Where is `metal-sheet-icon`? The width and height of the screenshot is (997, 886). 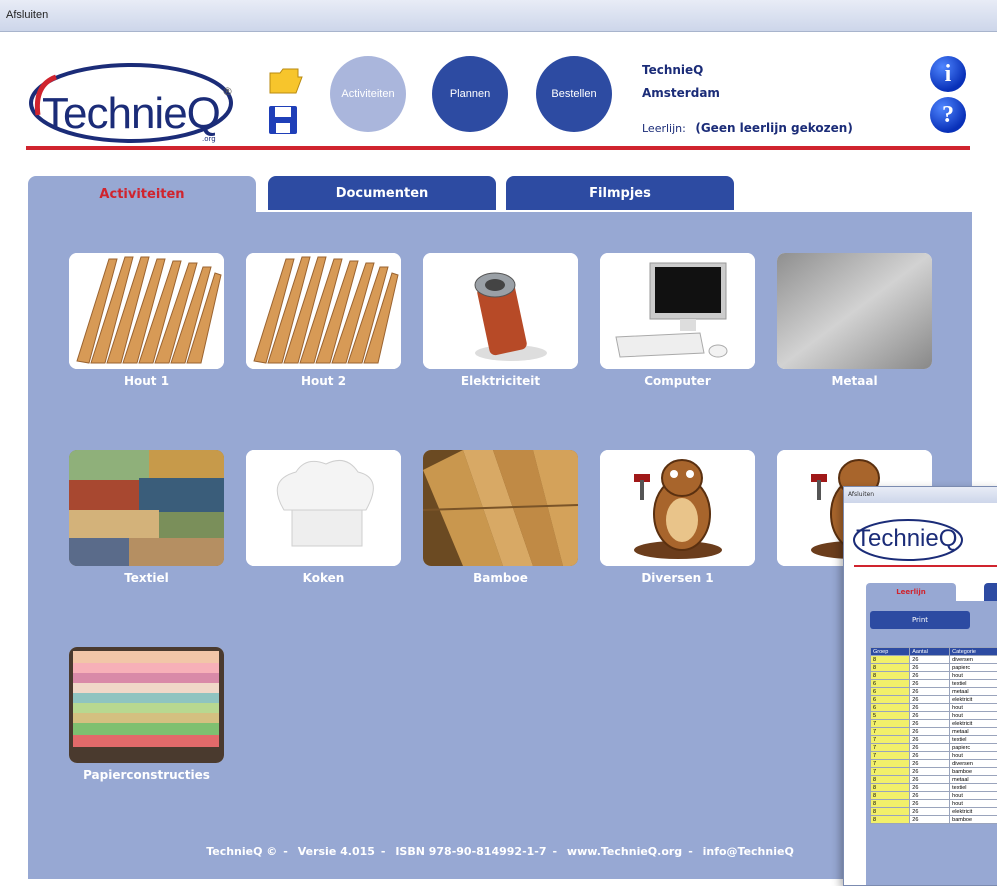 metal-sheet-icon is located at coordinates (854, 311).